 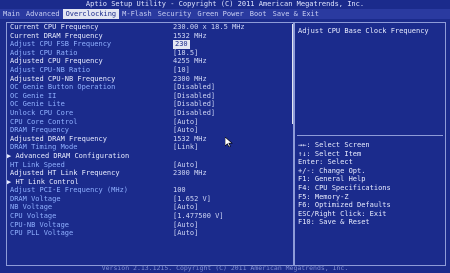 What do you see at coordinates (150, 207) in the screenshot?
I see `setting-row: NB Voltage [Auto]` at bounding box center [150, 207].